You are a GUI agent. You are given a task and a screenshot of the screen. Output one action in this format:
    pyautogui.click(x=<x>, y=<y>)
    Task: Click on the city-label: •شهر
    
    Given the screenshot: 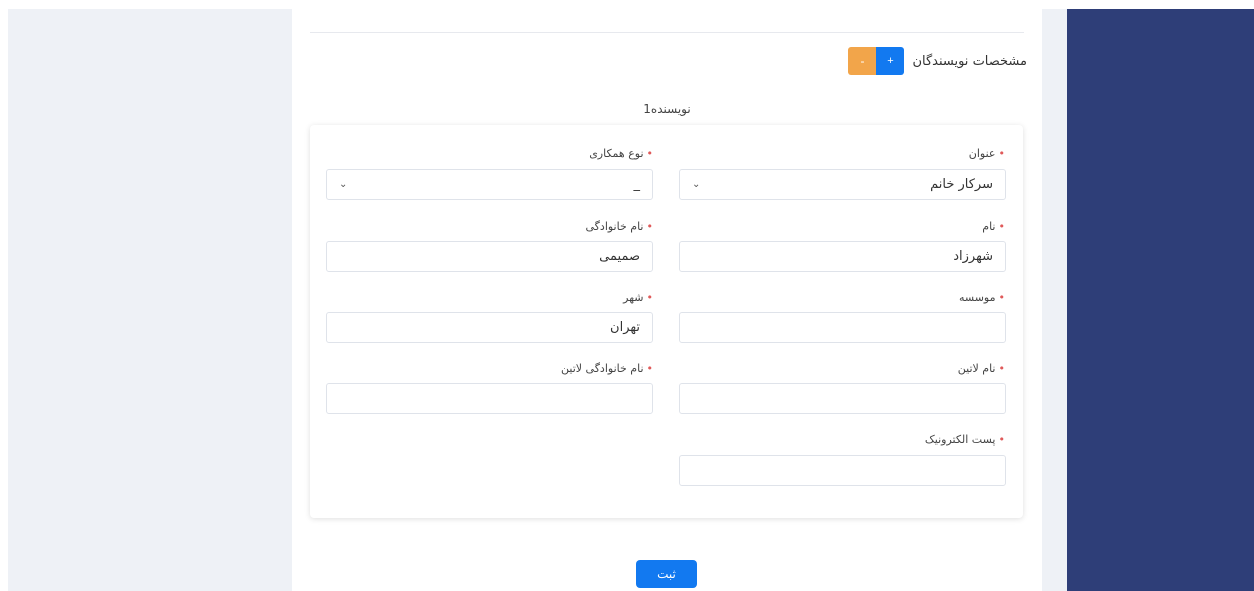 What is the action you would take?
    pyautogui.click(x=638, y=297)
    